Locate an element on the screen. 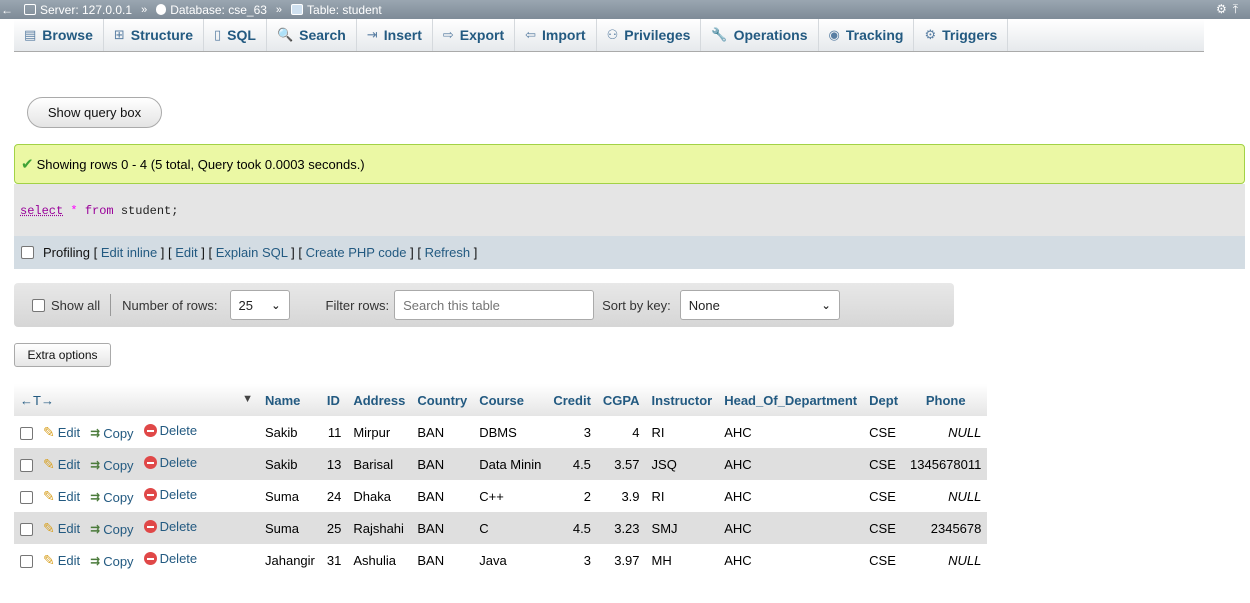 The height and width of the screenshot is (603, 1250). tab-tracking: ◉ Tracking is located at coordinates (867, 35).